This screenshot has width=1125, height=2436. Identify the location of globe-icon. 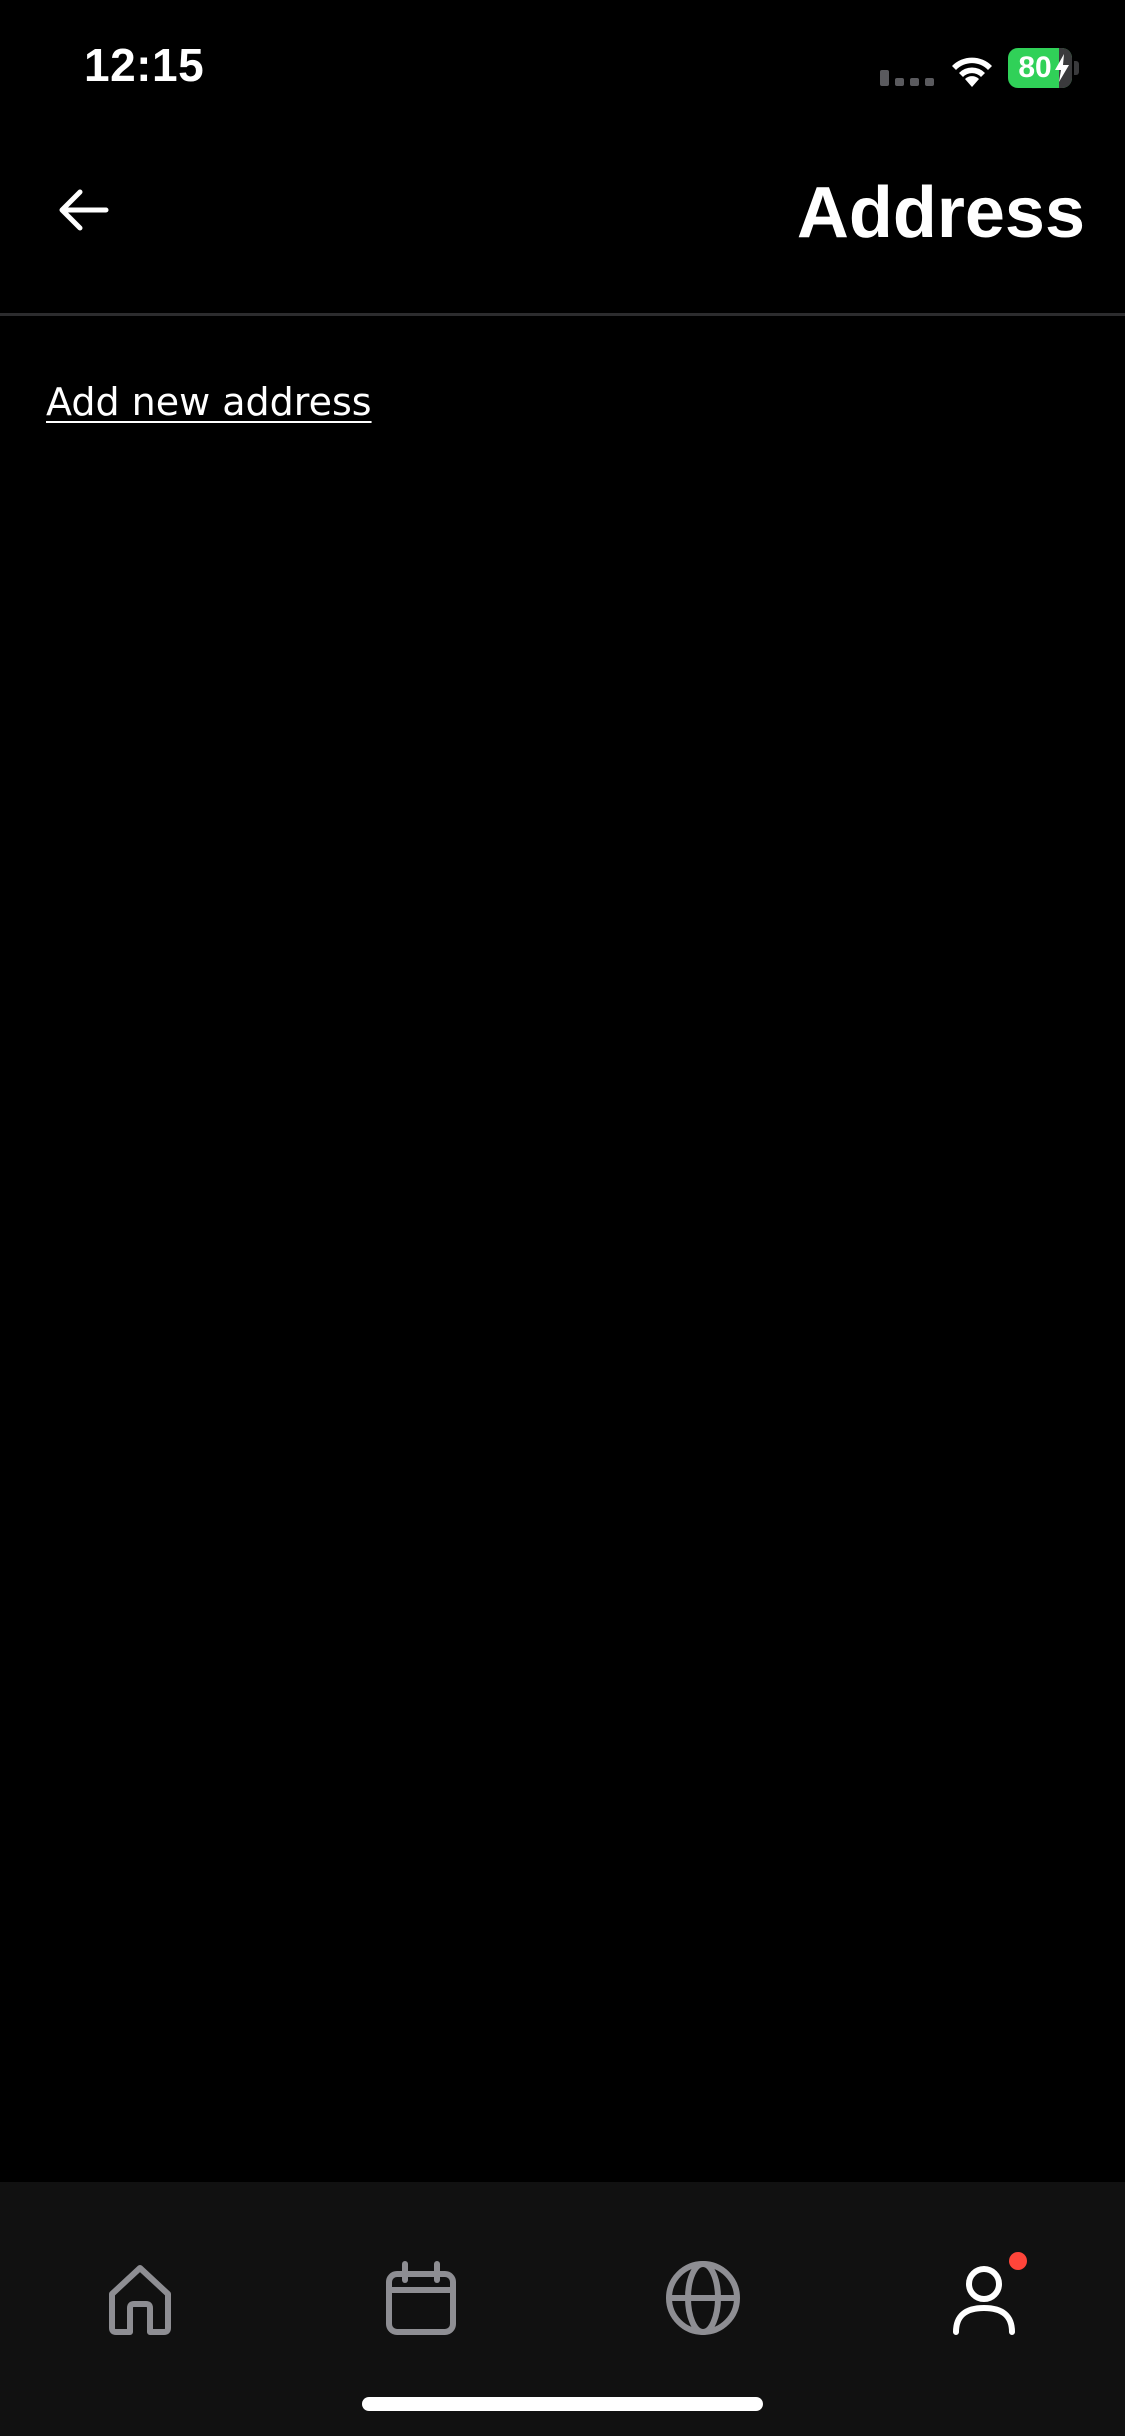
(703, 2298).